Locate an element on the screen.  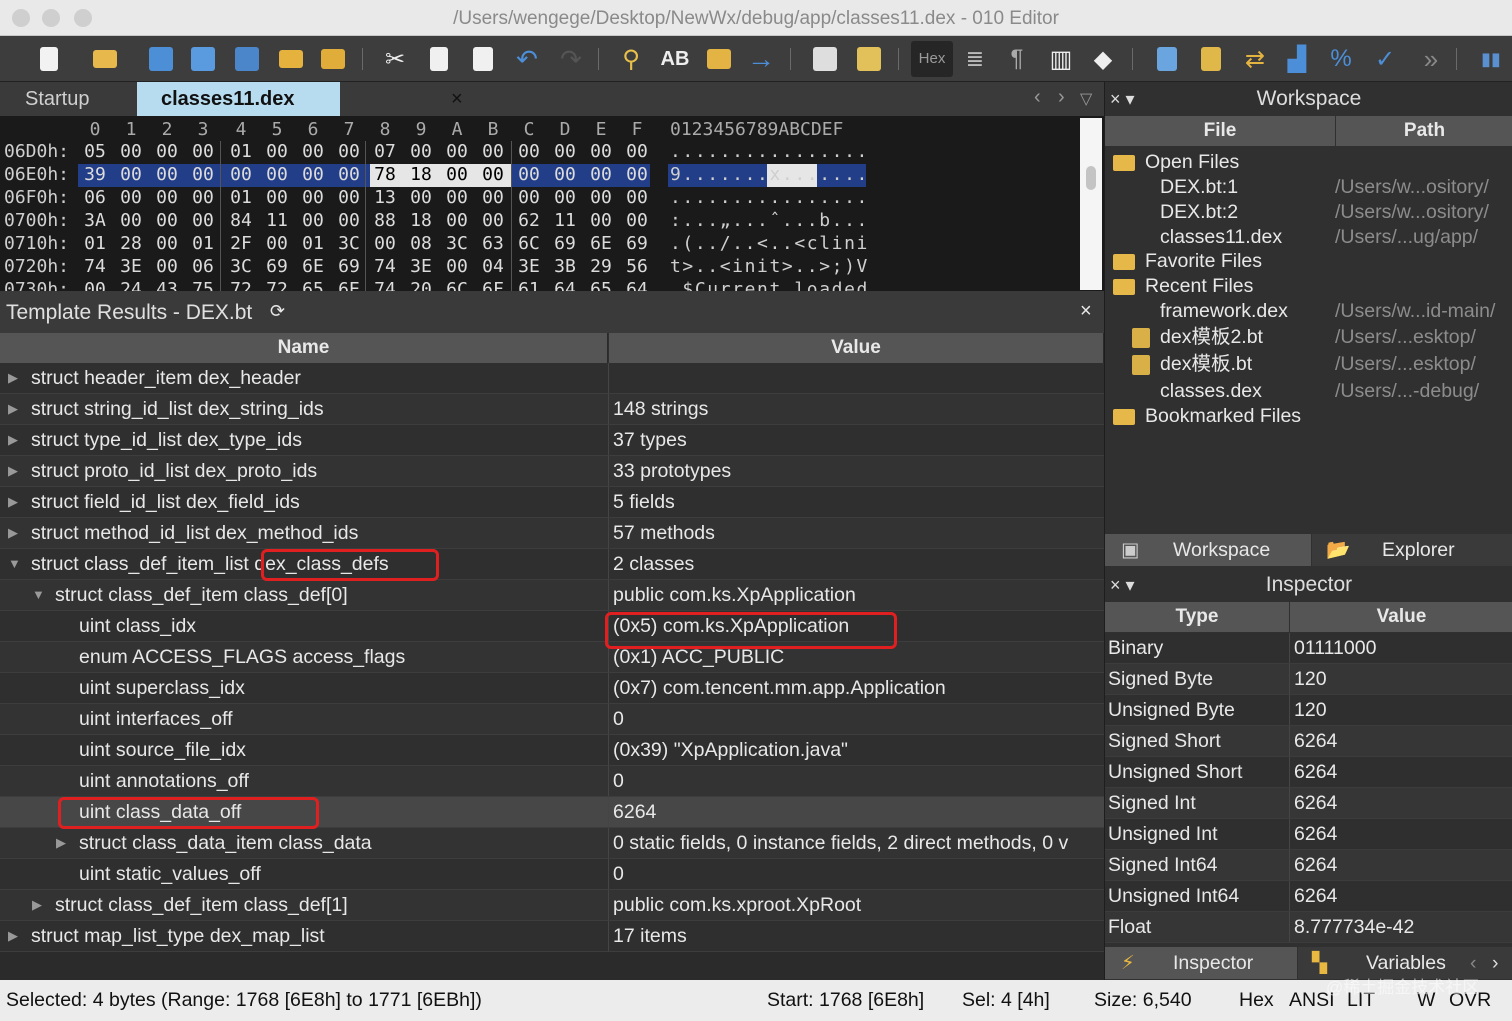
inspector-row: Float 8.777734e-42 is located at coordinates (1308, 927).